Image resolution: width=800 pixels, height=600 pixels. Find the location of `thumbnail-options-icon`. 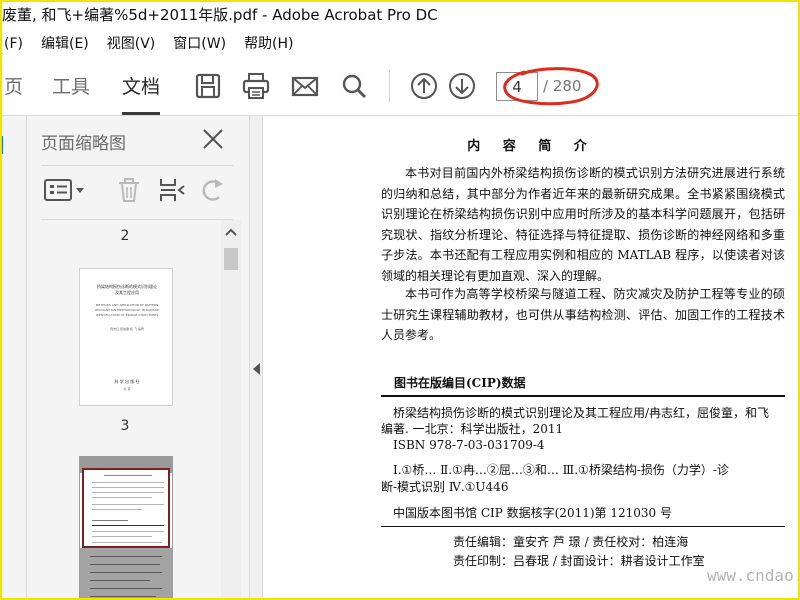

thumbnail-options-icon is located at coordinates (65, 190).